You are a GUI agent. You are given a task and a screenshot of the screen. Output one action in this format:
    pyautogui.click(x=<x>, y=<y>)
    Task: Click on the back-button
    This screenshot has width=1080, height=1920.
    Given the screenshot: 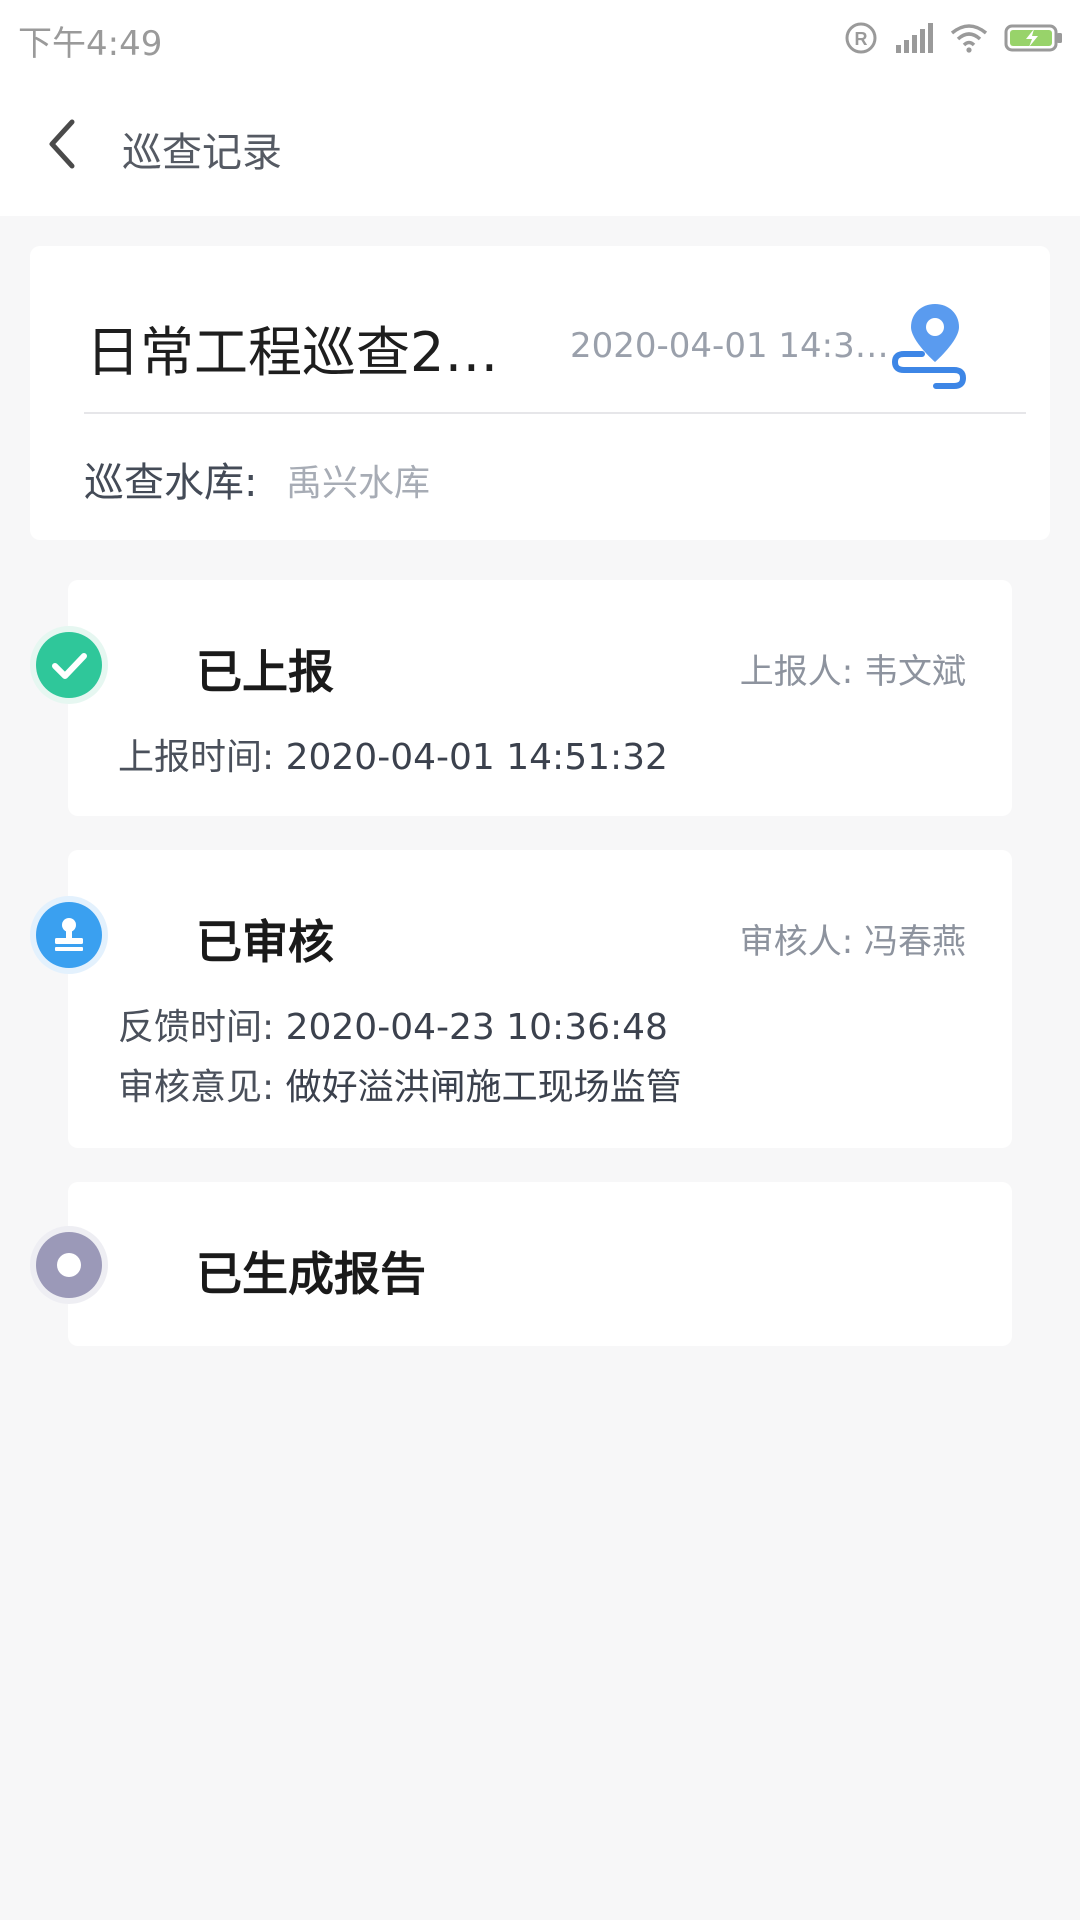 What is the action you would take?
    pyautogui.click(x=62, y=144)
    